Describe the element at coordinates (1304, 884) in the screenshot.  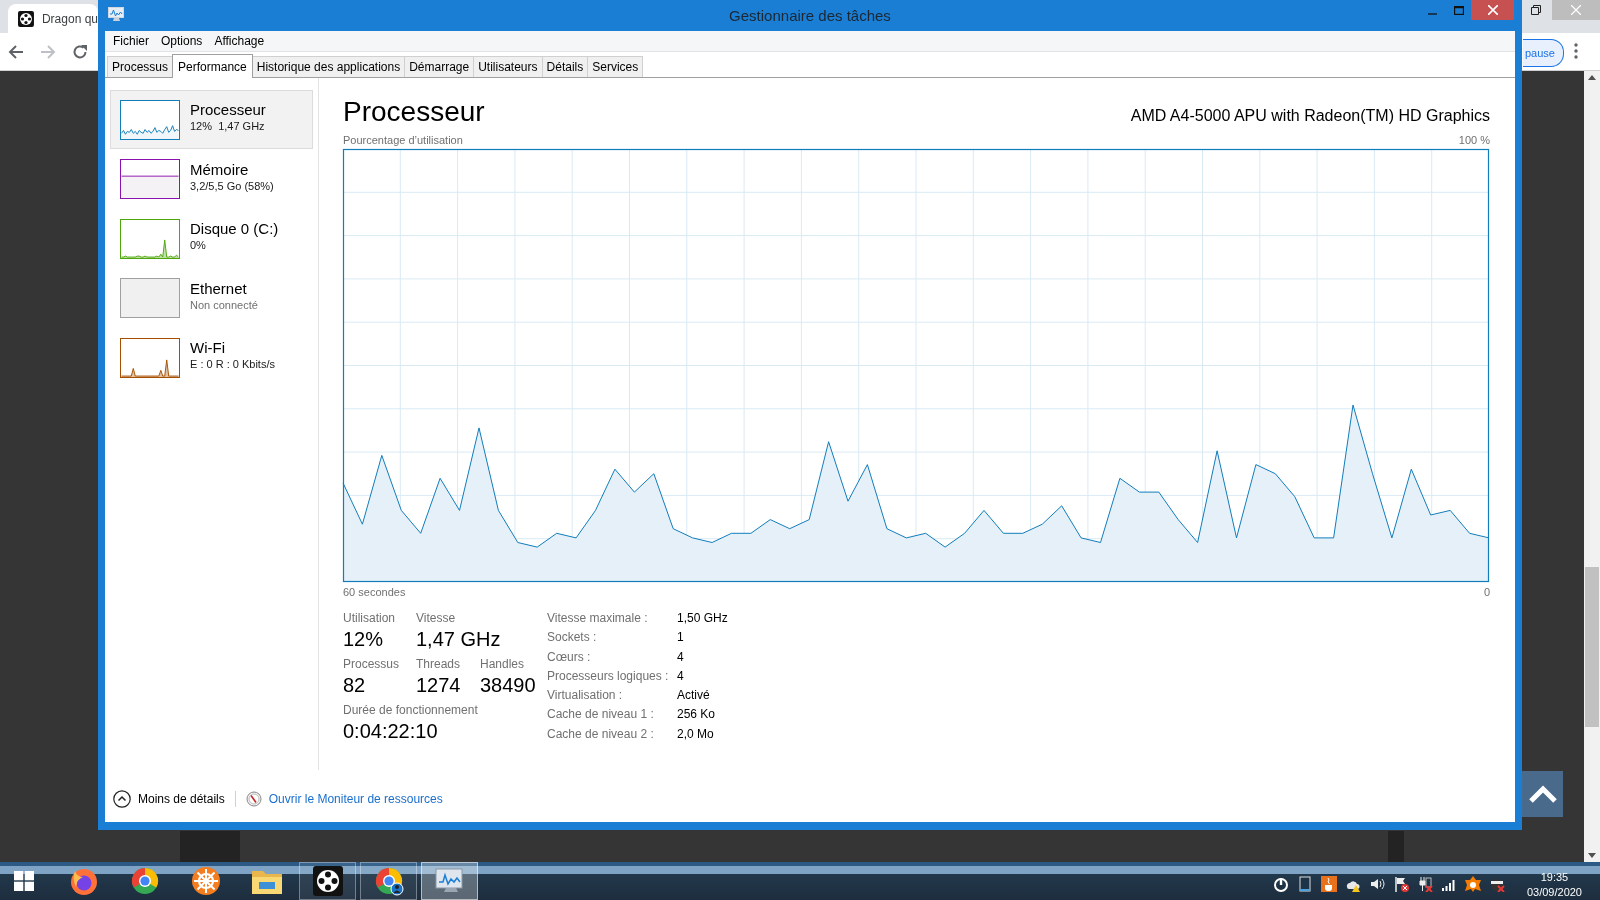
I see `notepad-icon` at that location.